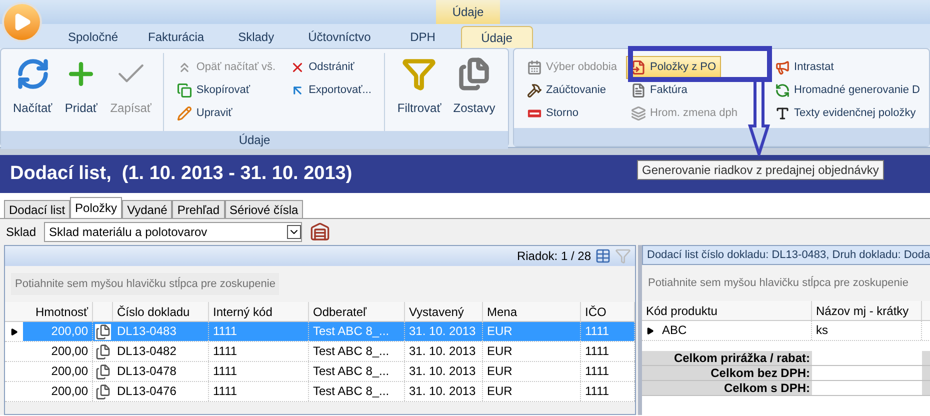  I want to click on table-cell: ABC, so click(735, 330).